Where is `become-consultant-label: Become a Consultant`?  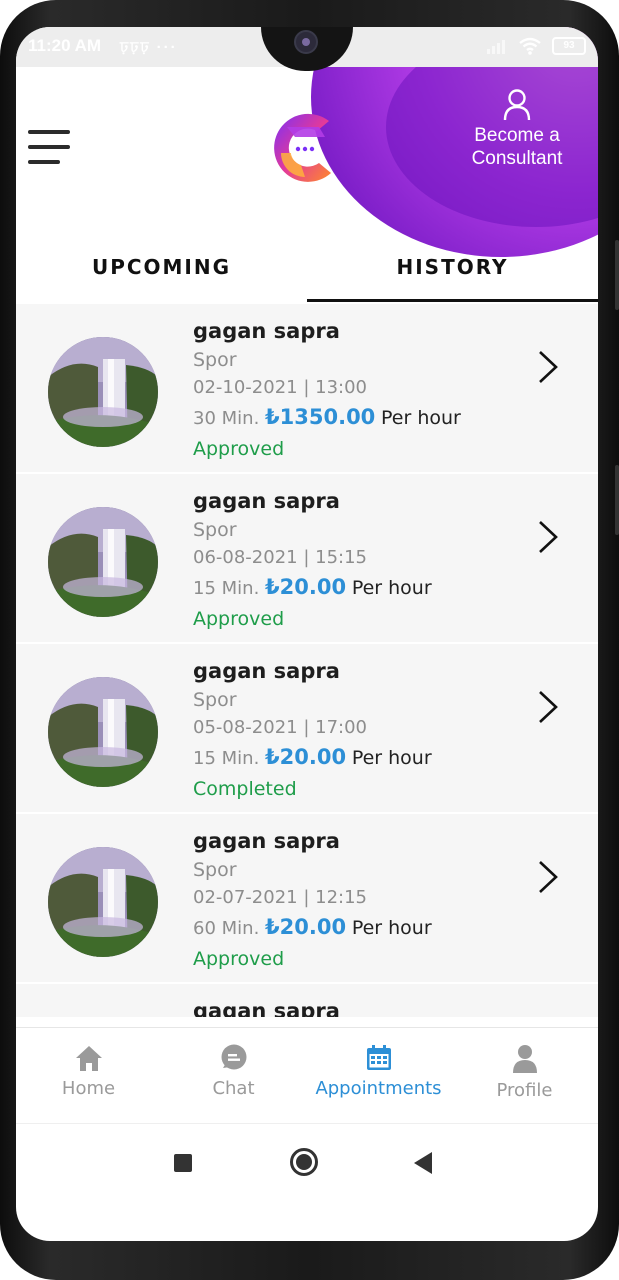 become-consultant-label: Become a Consultant is located at coordinates (517, 147).